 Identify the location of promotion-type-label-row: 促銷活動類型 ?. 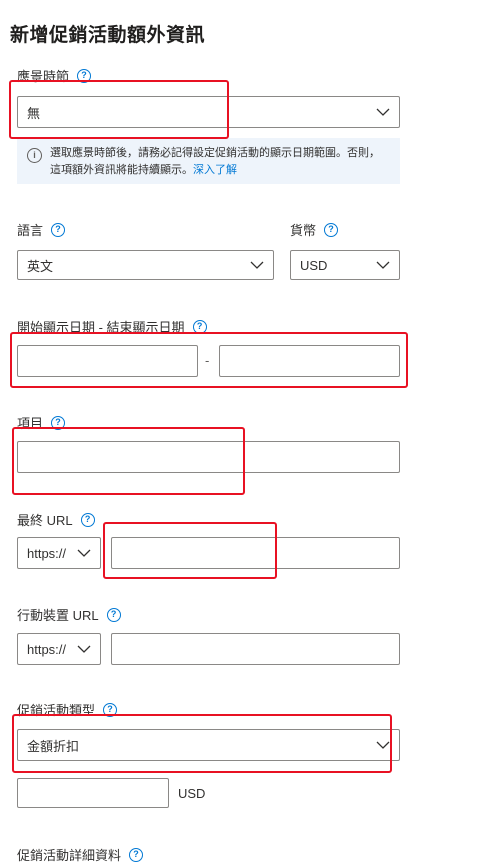
(67, 709).